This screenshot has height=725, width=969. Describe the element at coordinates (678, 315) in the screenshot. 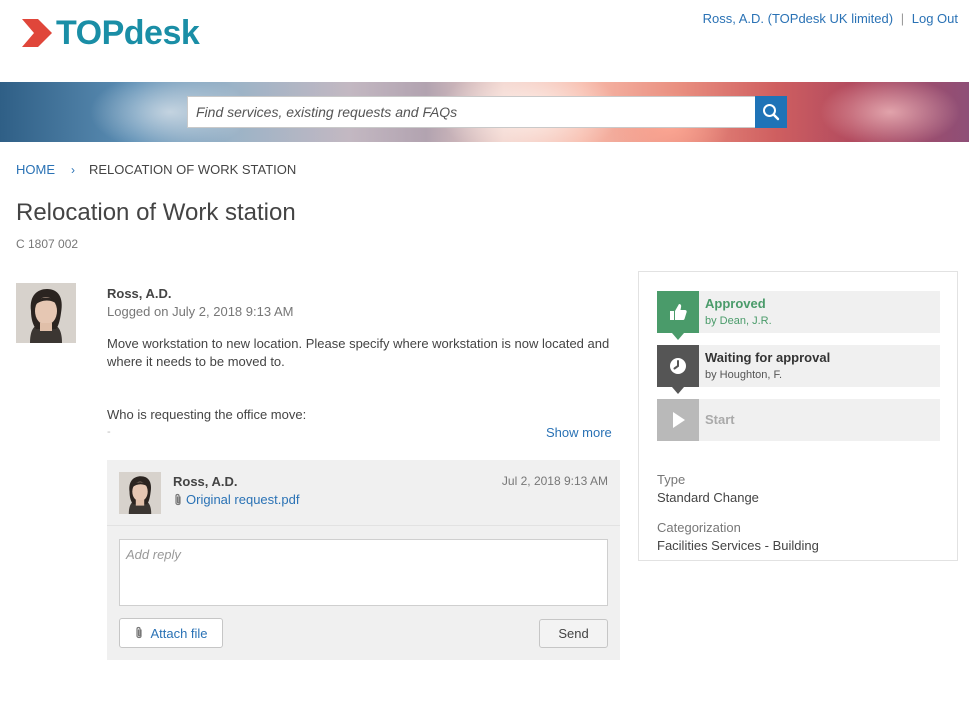

I see `thumbs-up-icon` at that location.